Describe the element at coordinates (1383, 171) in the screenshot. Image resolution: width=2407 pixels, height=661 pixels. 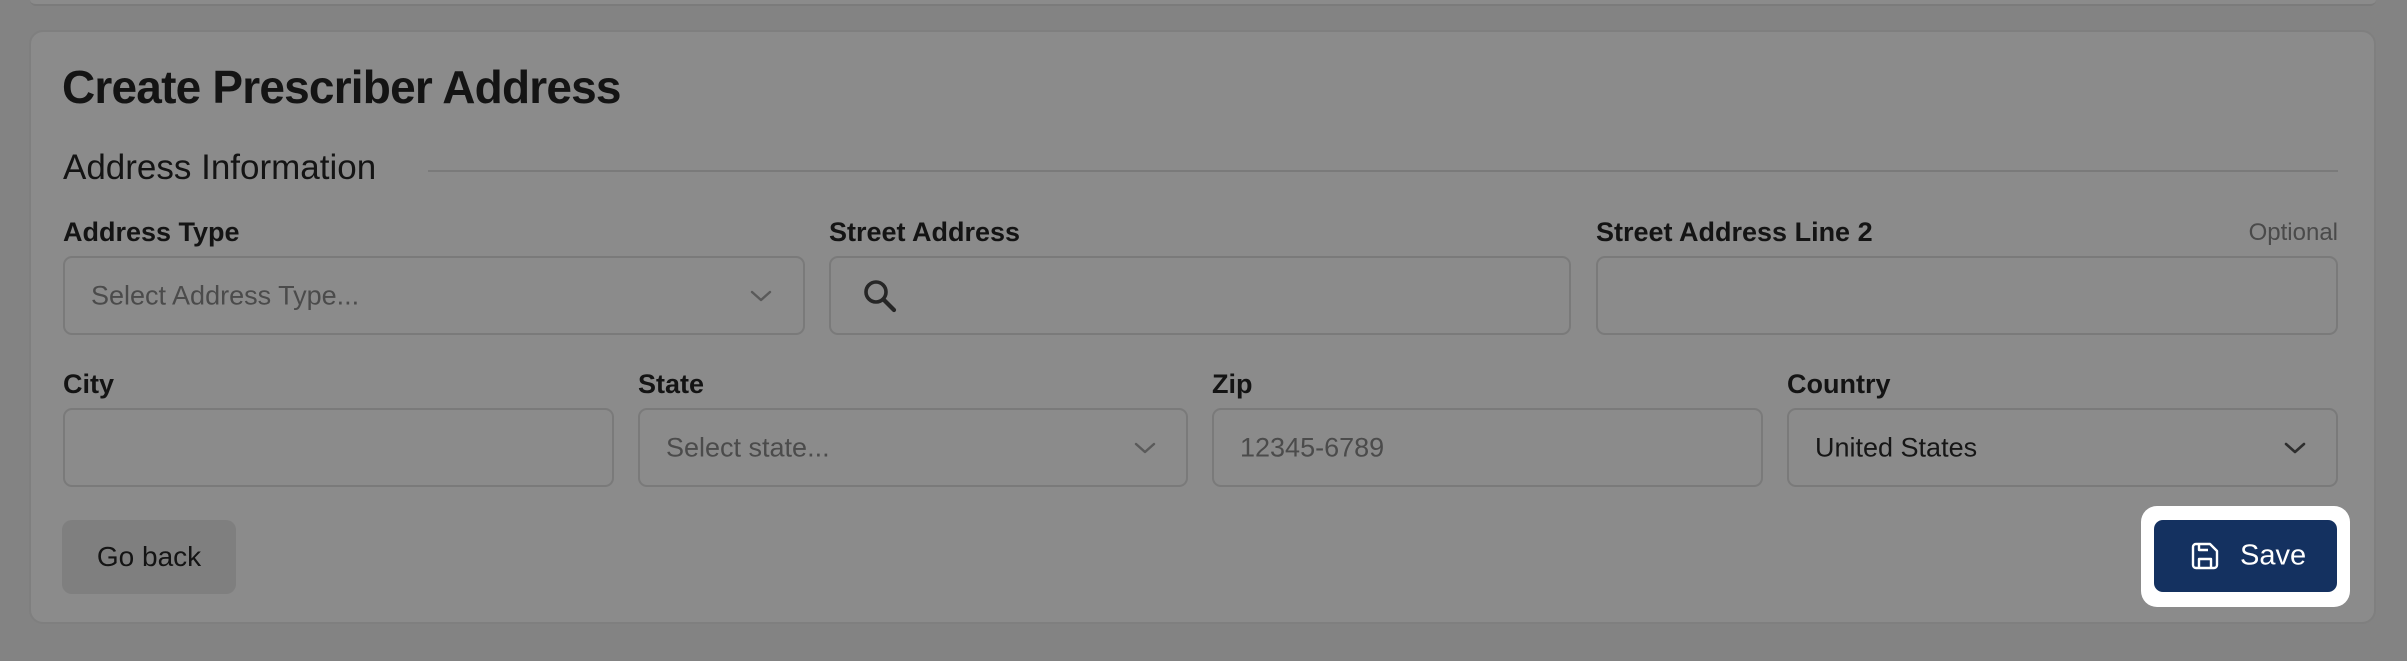
I see `section-divider` at that location.